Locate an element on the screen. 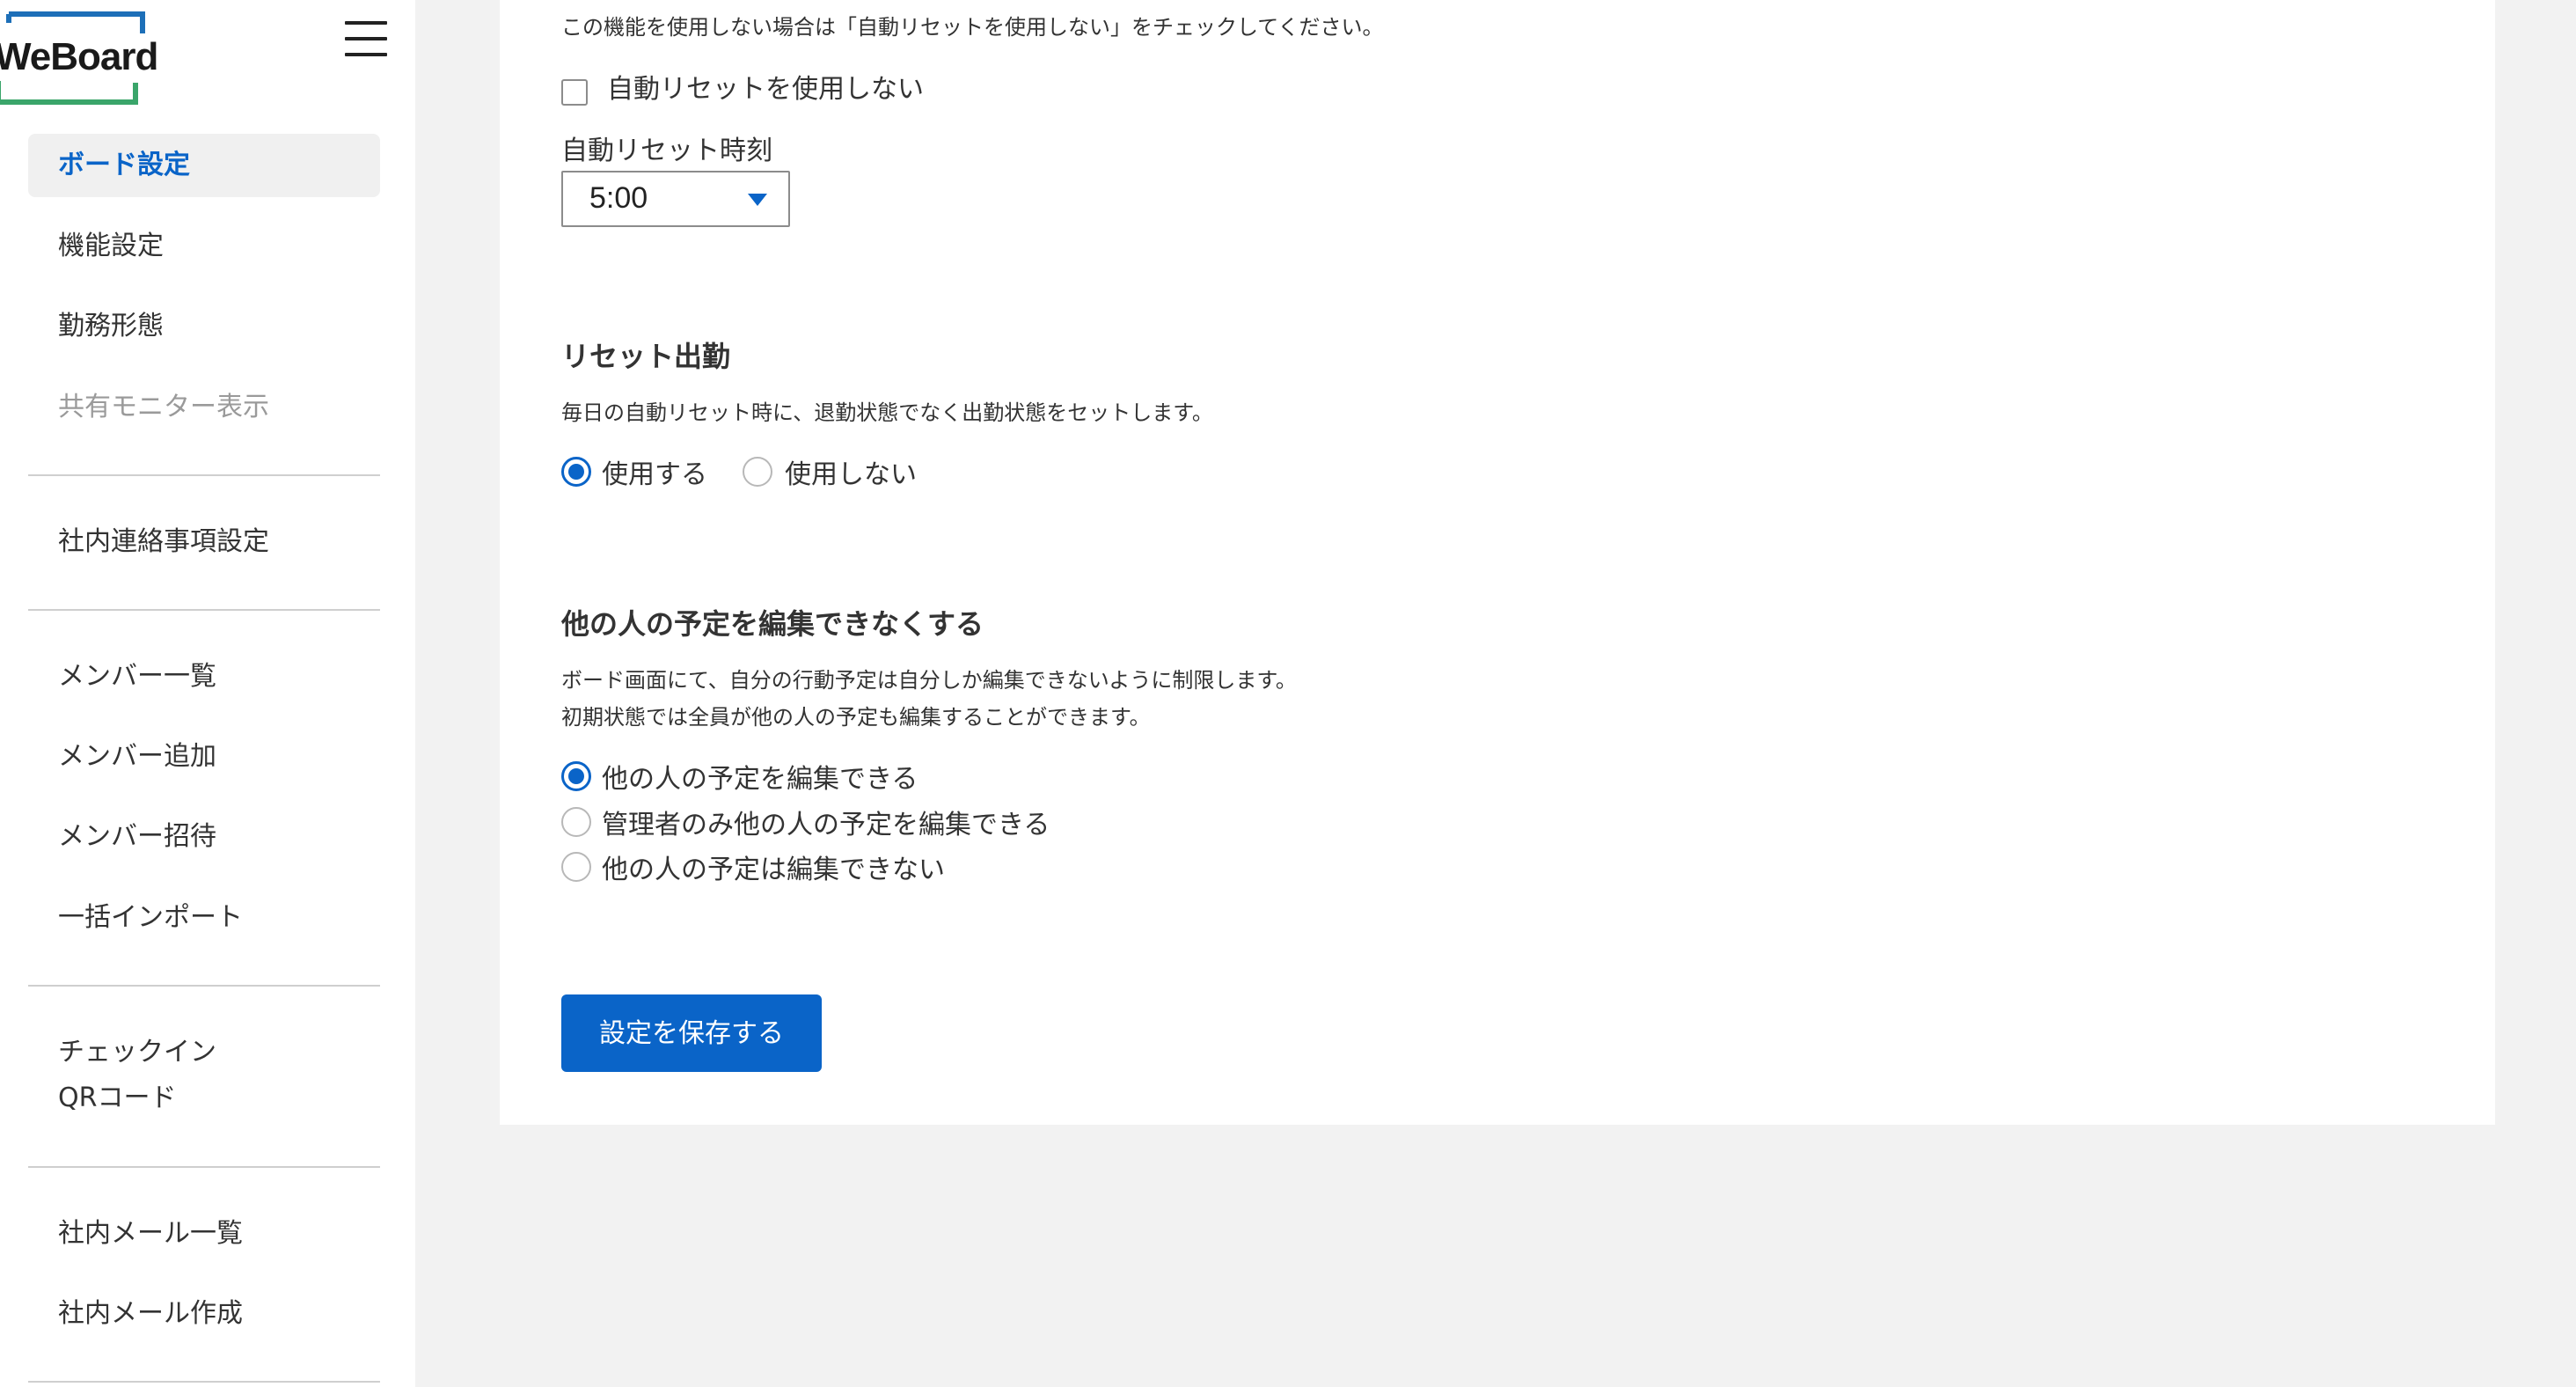 The width and height of the screenshot is (2576, 1387). edit-restriction-title: 他の人の予定を編集できなくする is located at coordinates (772, 624).